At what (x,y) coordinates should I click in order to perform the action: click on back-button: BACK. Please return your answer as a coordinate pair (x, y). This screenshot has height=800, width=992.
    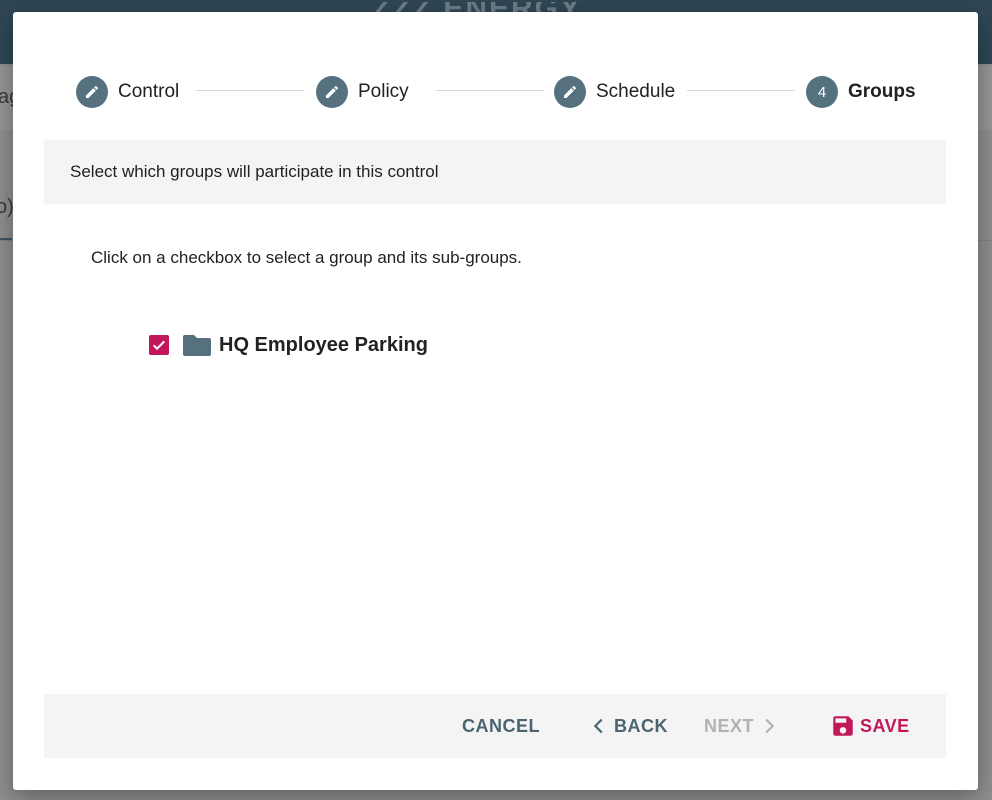
    Looking at the image, I should click on (628, 726).